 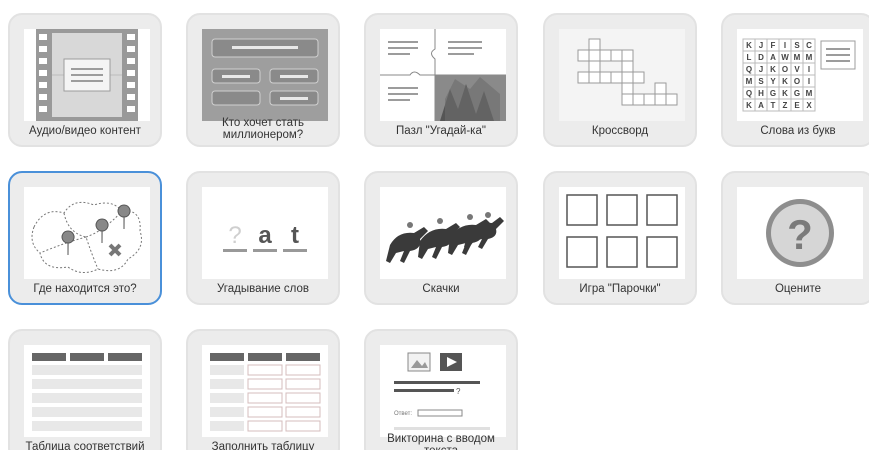 I want to click on letter-glyph: H, so click(x=761, y=93).